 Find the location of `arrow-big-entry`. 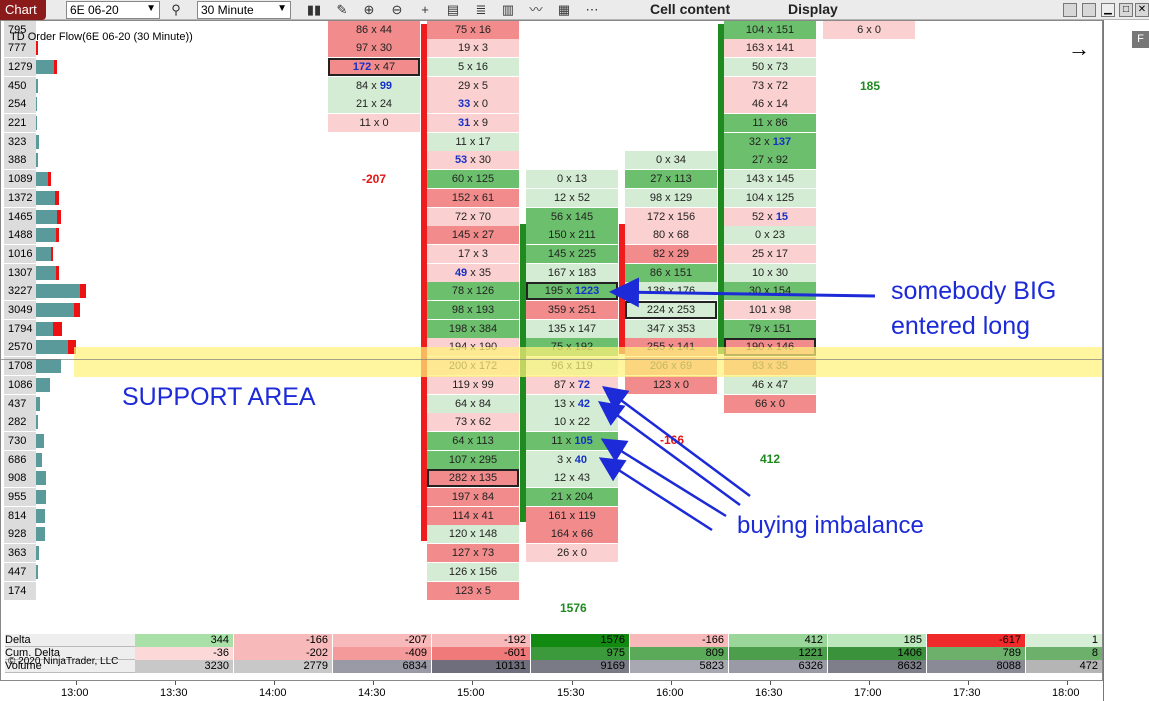

arrow-big-entry is located at coordinates (742, 292).